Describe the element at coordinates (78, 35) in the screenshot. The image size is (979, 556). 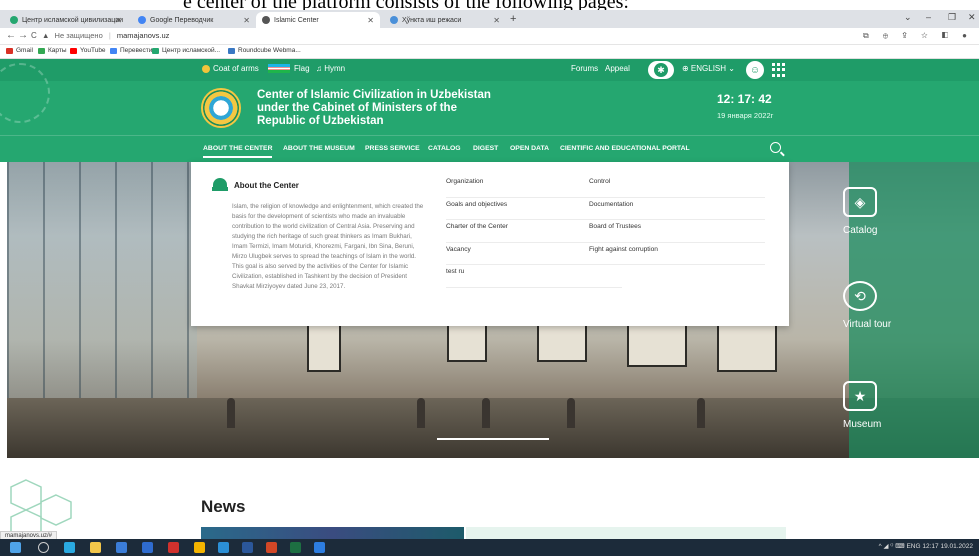
I see `not-secure-label: Не защищено` at that location.